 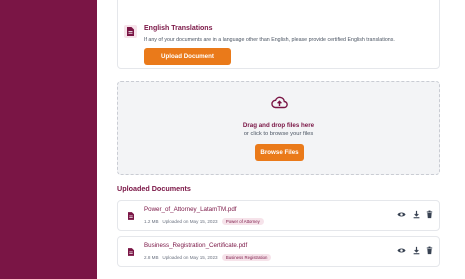 I want to click on file-size: 1.2 MB, so click(x=151, y=221).